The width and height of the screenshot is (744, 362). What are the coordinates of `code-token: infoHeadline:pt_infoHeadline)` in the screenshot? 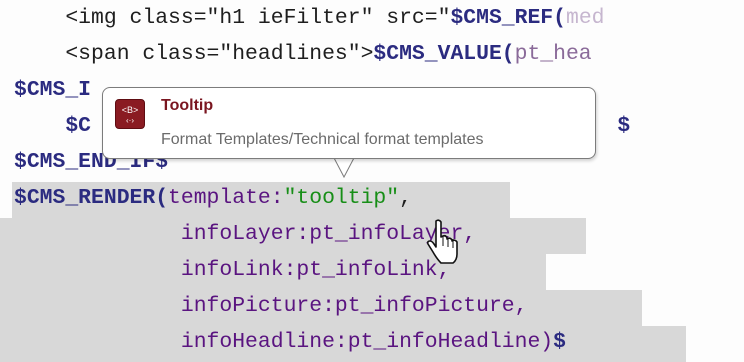 It's located at (284, 342).